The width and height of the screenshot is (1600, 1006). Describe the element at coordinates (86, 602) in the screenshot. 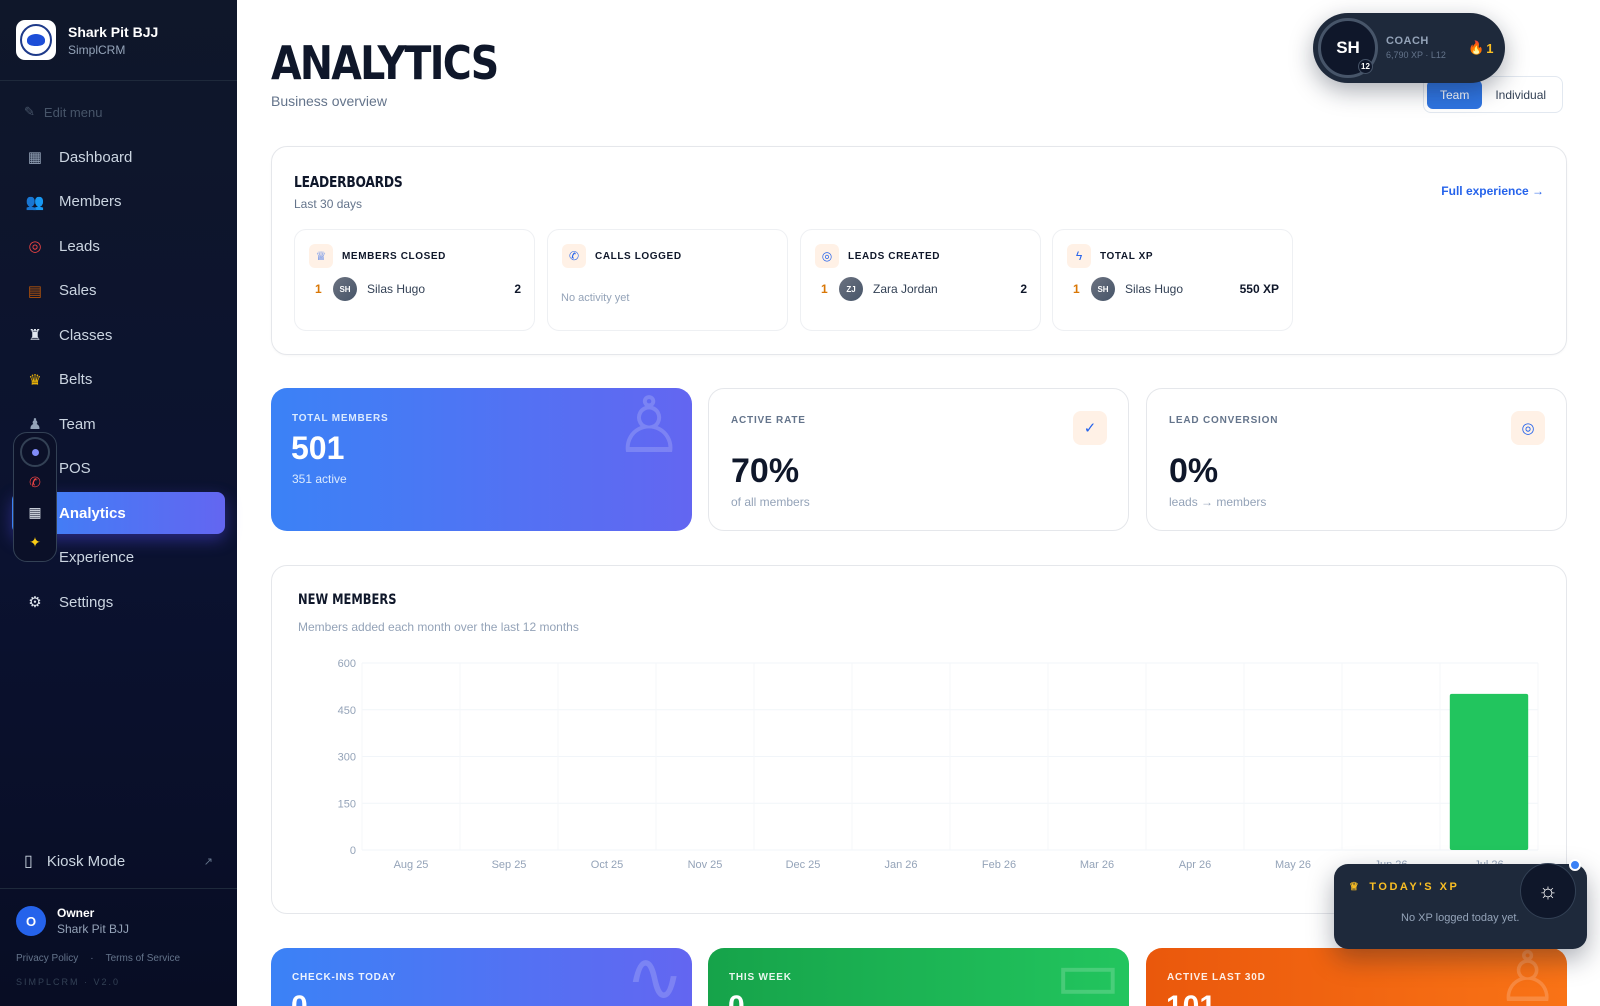

I see `sidebar-item-label: Settings` at that location.